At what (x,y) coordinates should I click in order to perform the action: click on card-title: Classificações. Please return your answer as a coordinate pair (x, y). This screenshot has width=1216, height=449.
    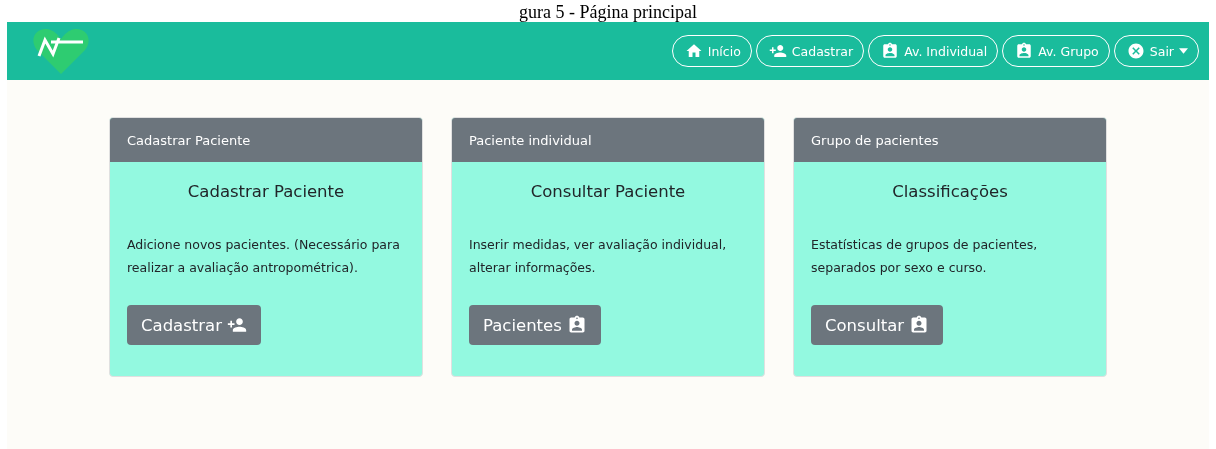
    Looking at the image, I should click on (950, 191).